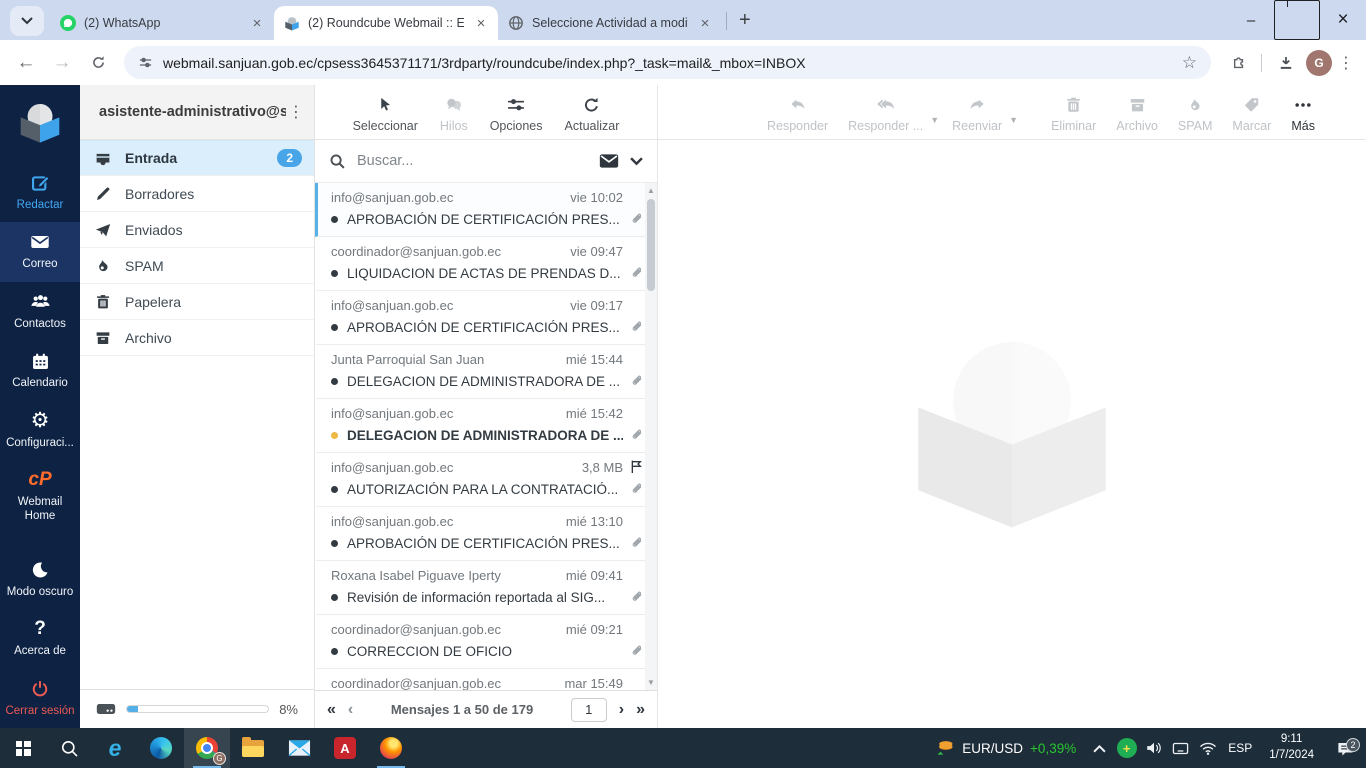  Describe the element at coordinates (197, 338) in the screenshot. I see `folder-archivo: Archivo` at that location.